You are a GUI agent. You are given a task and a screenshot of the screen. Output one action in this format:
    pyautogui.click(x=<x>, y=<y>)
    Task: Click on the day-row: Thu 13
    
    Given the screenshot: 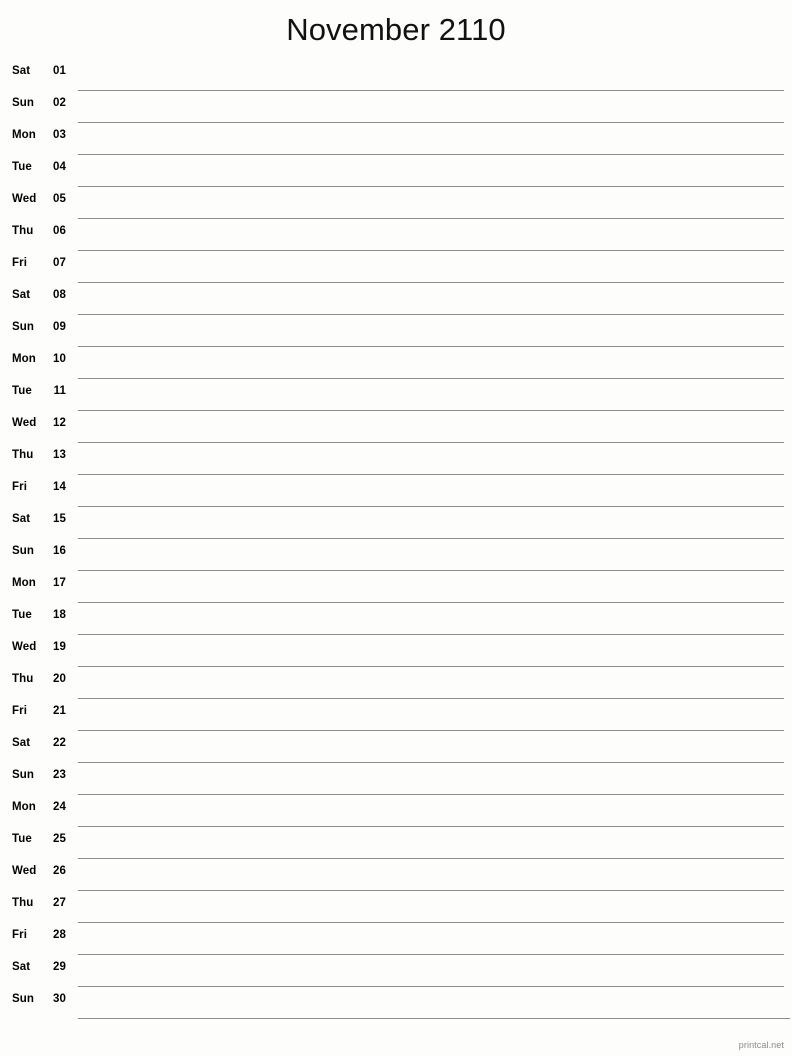 What is the action you would take?
    pyautogui.click(x=396, y=459)
    